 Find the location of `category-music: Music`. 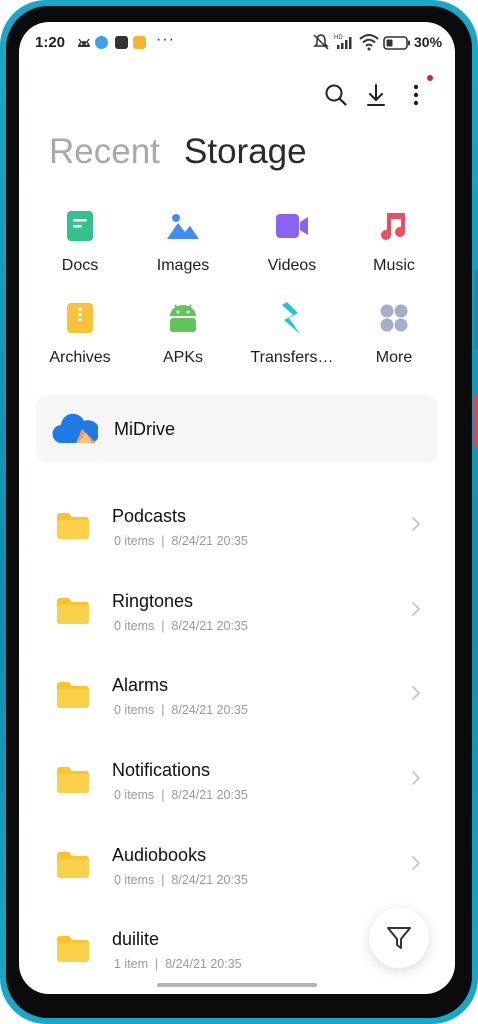

category-music: Music is located at coordinates (394, 241).